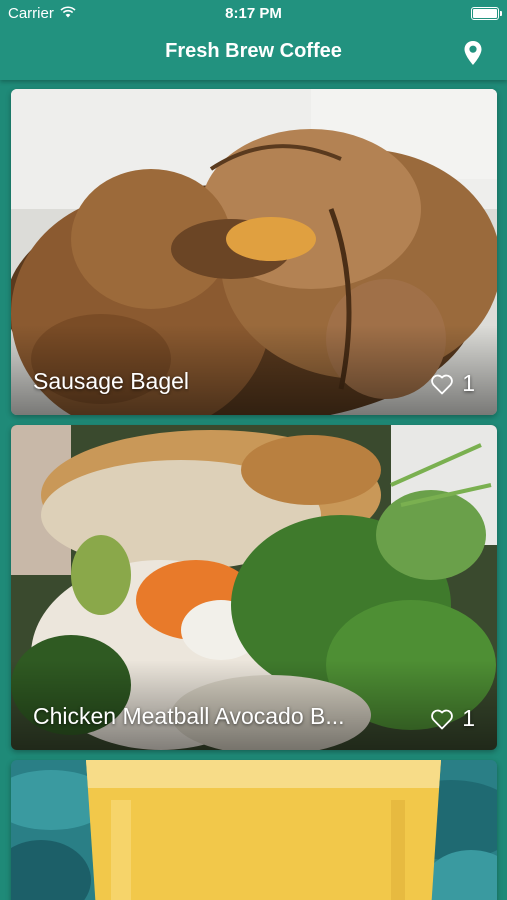 Image resolution: width=507 pixels, height=900 pixels. What do you see at coordinates (111, 381) in the screenshot?
I see `card-title: Sausage Bagel` at bounding box center [111, 381].